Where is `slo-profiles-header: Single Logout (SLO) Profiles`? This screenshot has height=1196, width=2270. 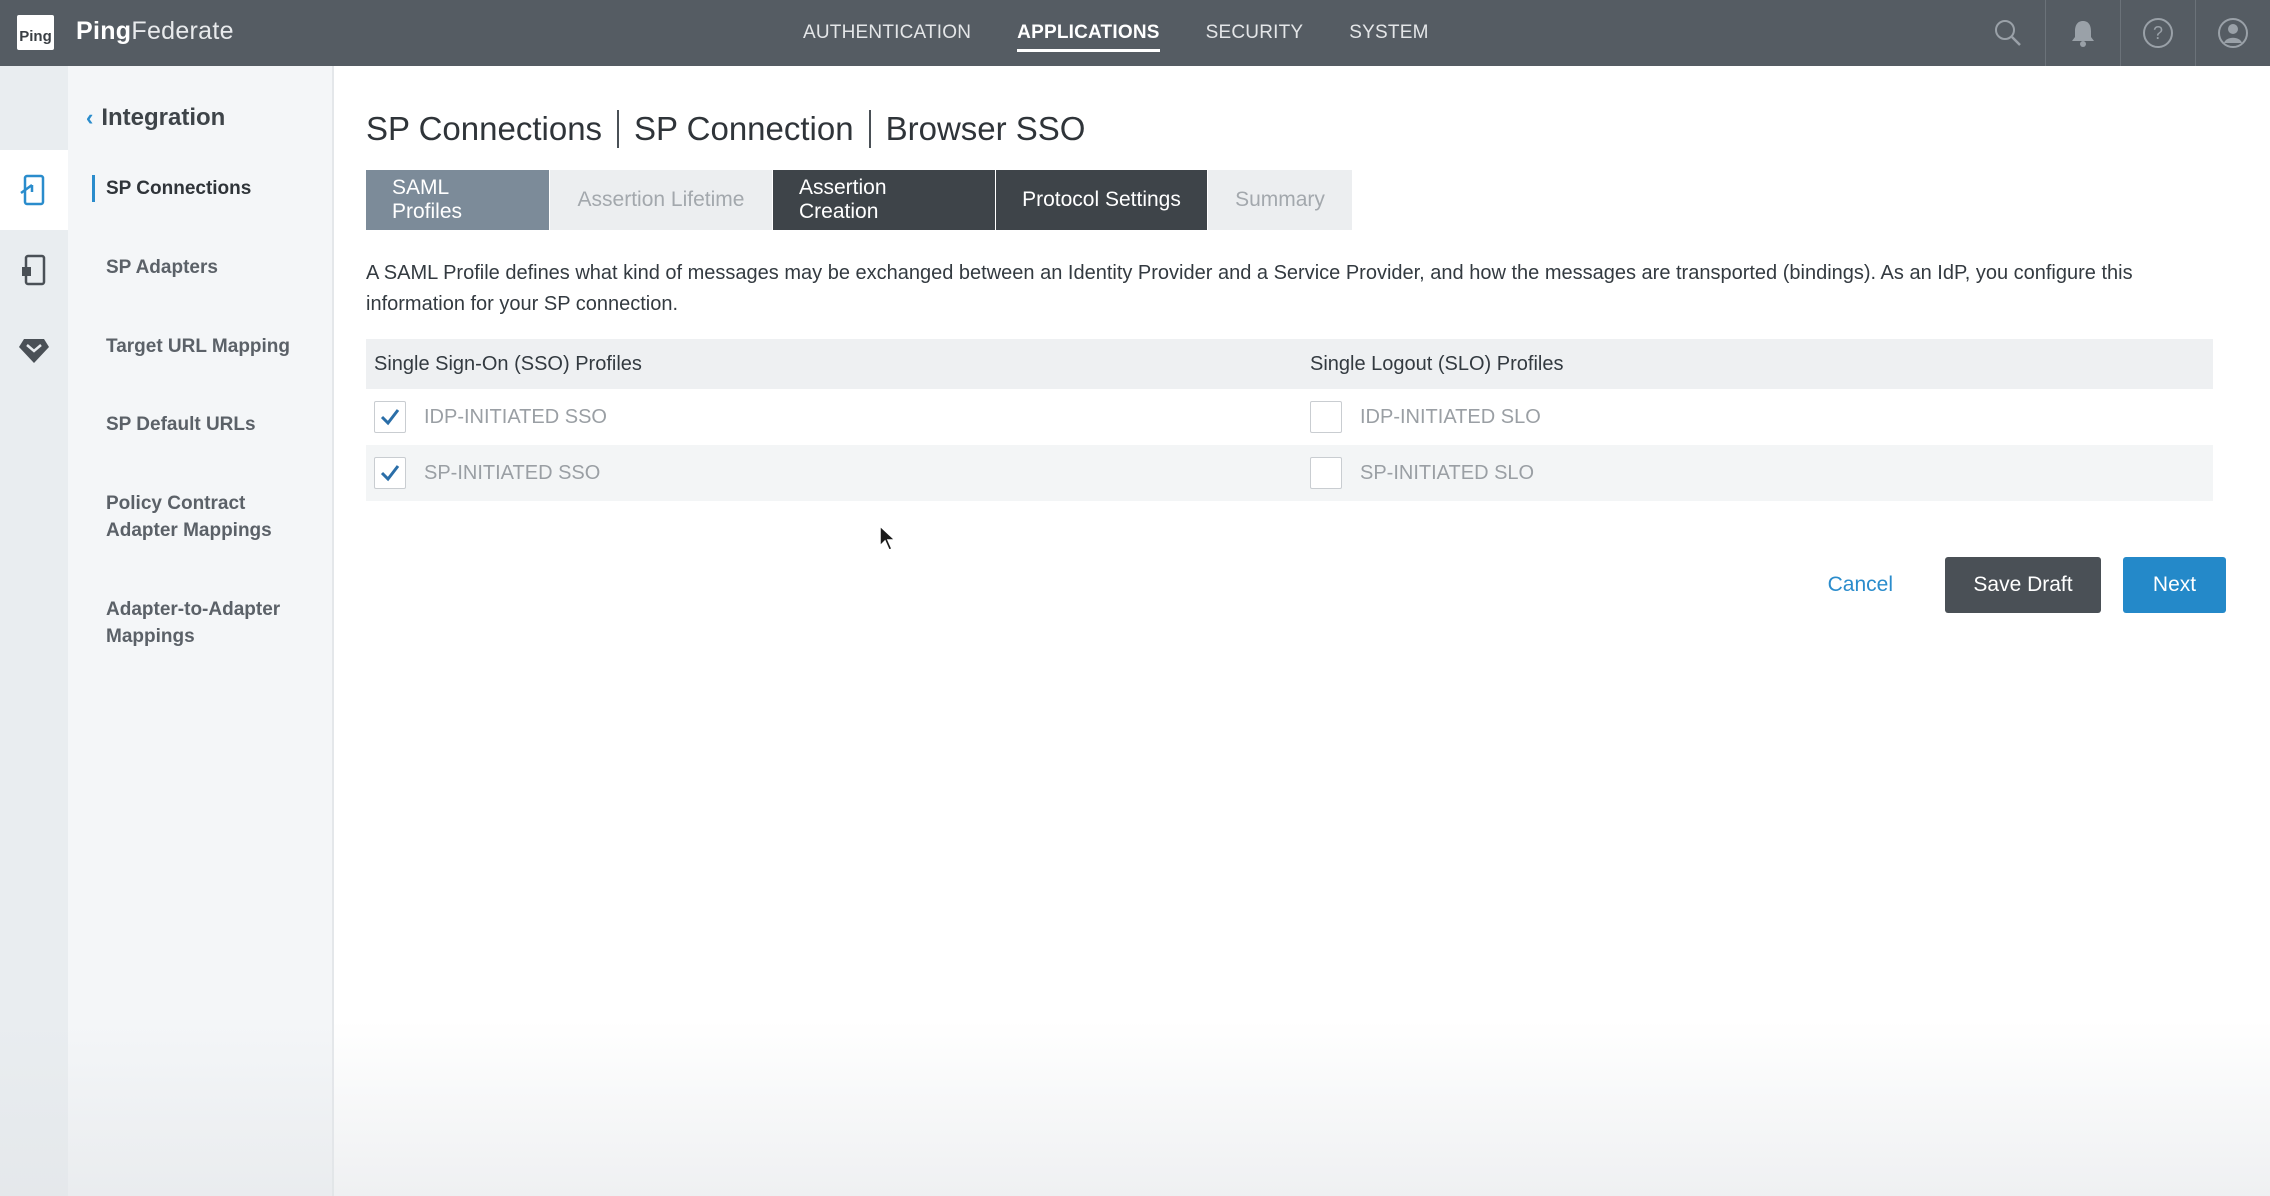
slo-profiles-header: Single Logout (SLO) Profiles is located at coordinates (1437, 363).